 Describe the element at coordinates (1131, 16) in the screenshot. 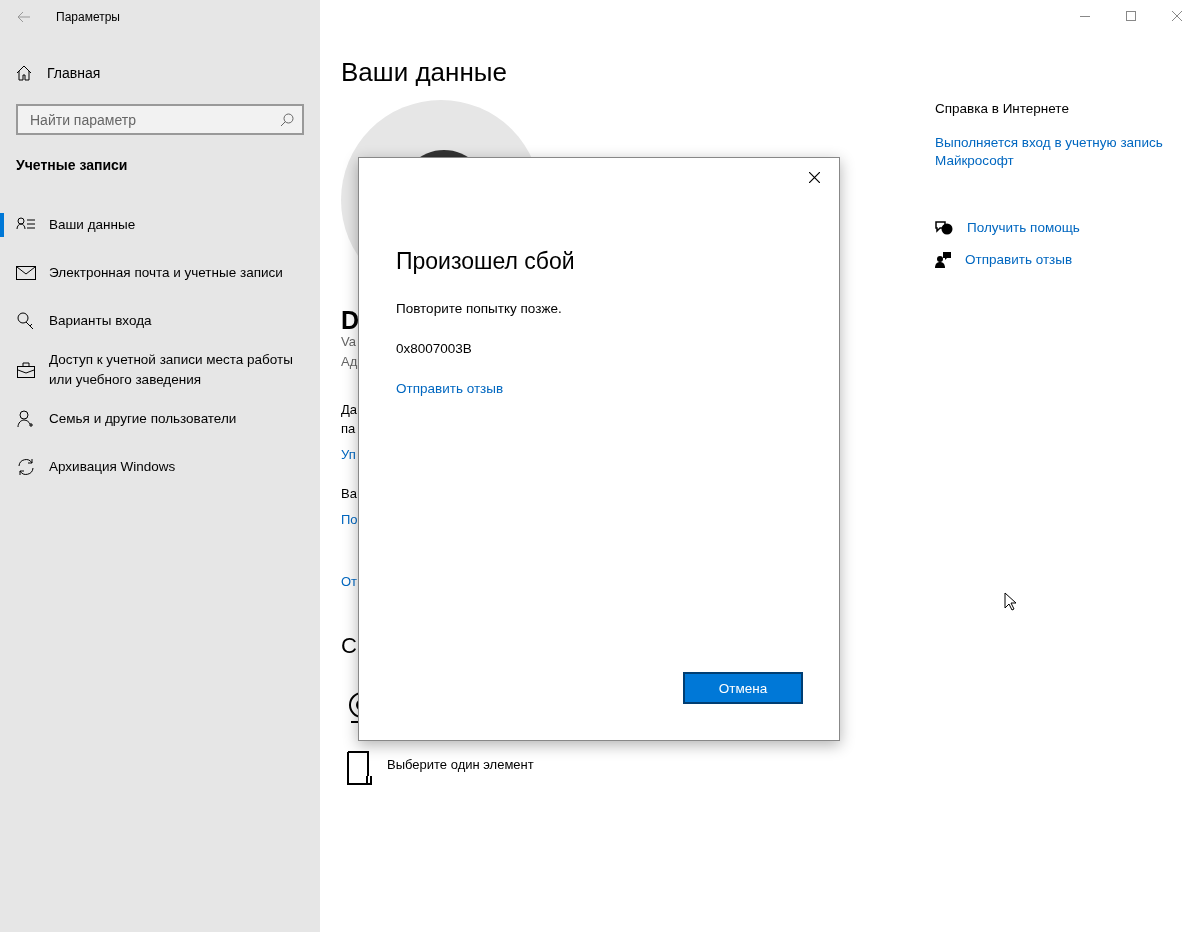

I see `maximize-icon` at that location.